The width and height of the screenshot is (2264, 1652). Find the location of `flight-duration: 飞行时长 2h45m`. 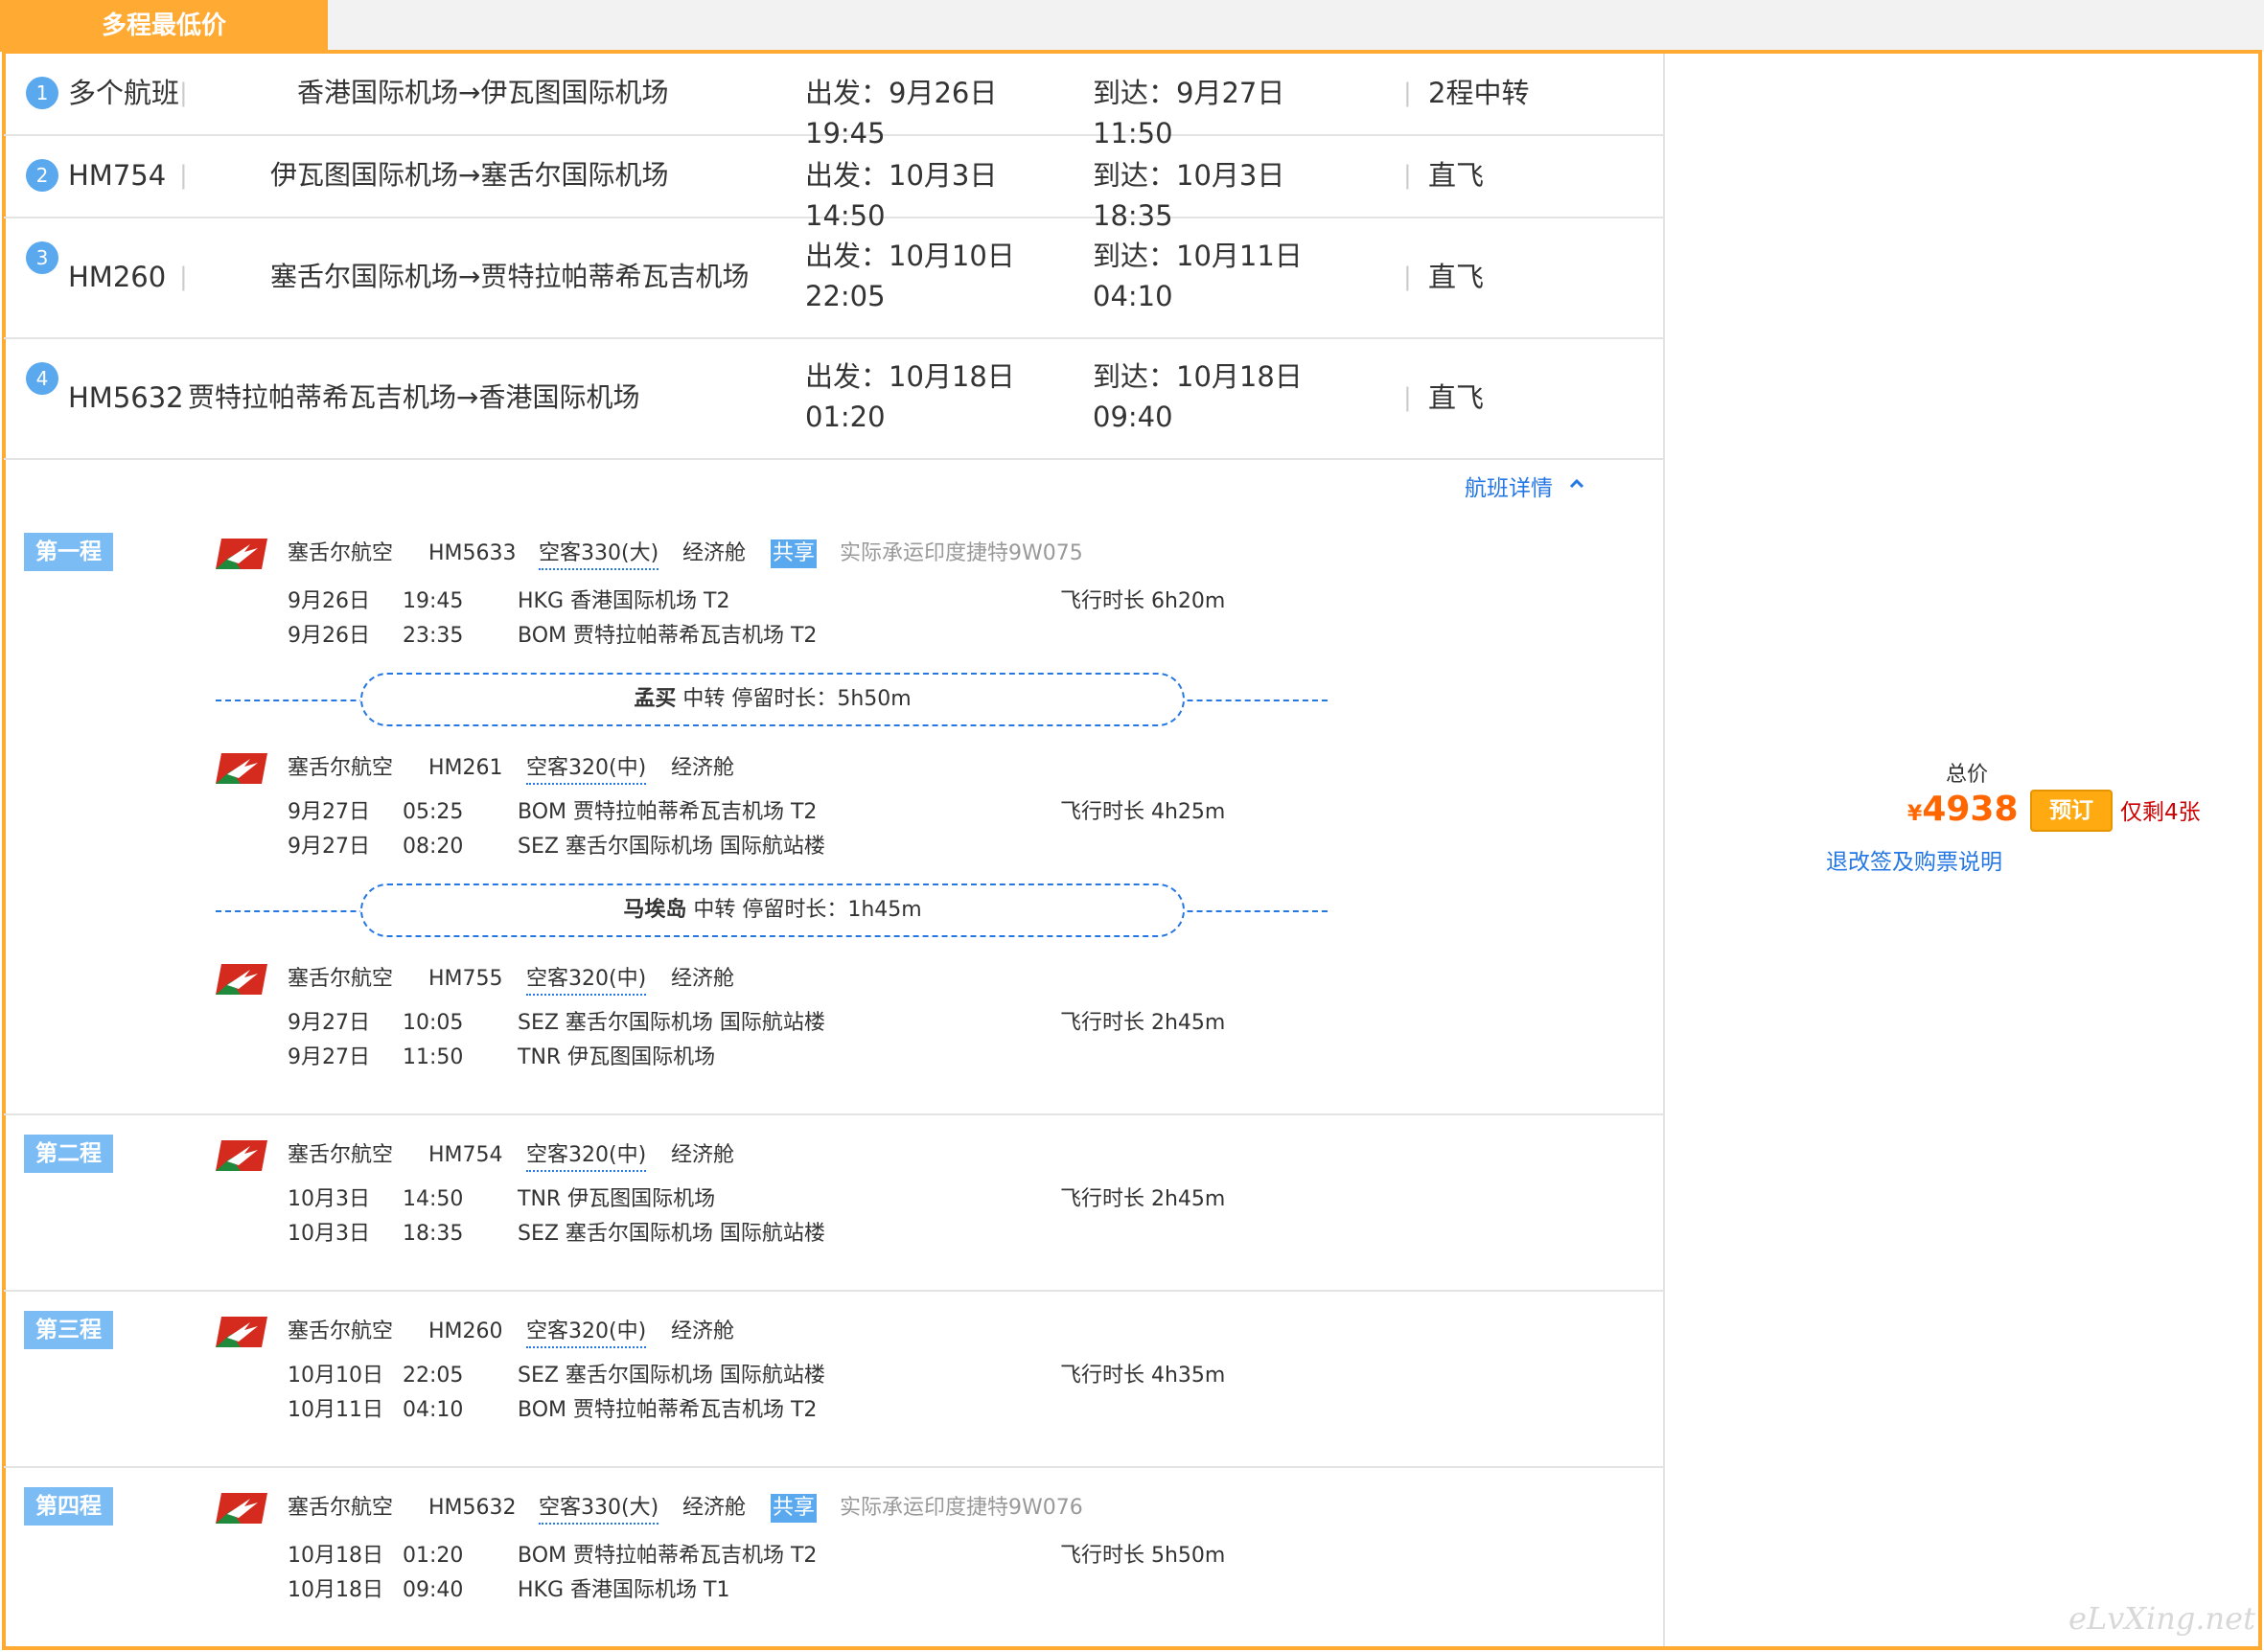

flight-duration: 飞行时长 2h45m is located at coordinates (1143, 1023).